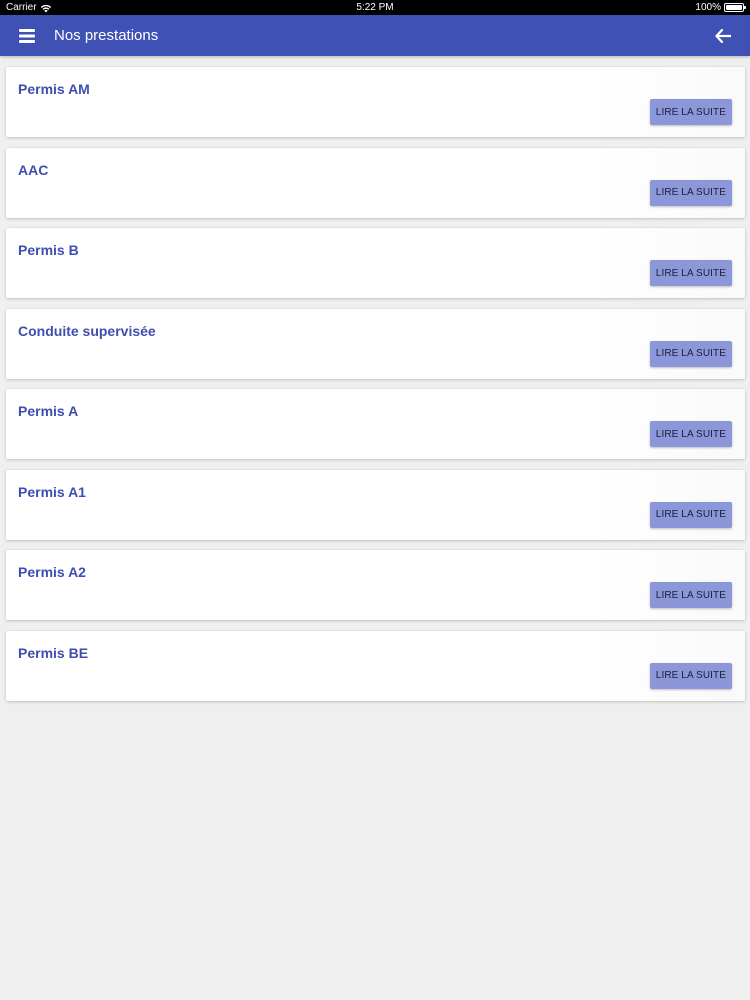  Describe the element at coordinates (375, 343) in the screenshot. I see `service-card-conduite-supervisee: Conduite supervisée LIRE LA SUITE` at that location.